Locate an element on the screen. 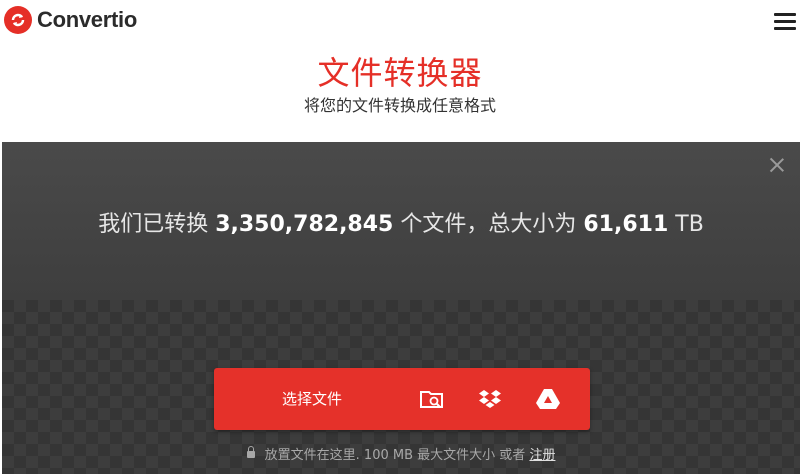 Image resolution: width=800 pixels, height=474 pixels. files-count: 3,350,782,845 is located at coordinates (304, 224).